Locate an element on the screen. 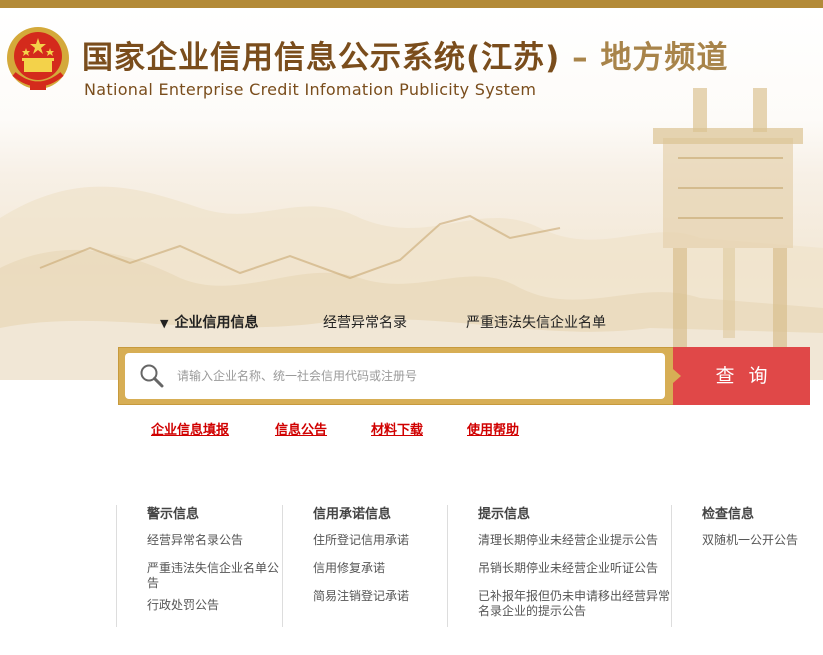 This screenshot has height=655, width=823. list-item: 已补报年报但仍未申请移出经营异常名录企业的提示公告 is located at coordinates (574, 604).